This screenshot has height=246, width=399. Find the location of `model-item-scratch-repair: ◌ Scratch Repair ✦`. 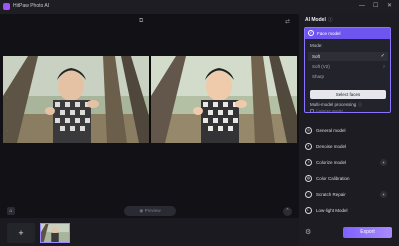

model-item-scratch-repair: ◌ Scratch Repair ✦ is located at coordinates (348, 195).